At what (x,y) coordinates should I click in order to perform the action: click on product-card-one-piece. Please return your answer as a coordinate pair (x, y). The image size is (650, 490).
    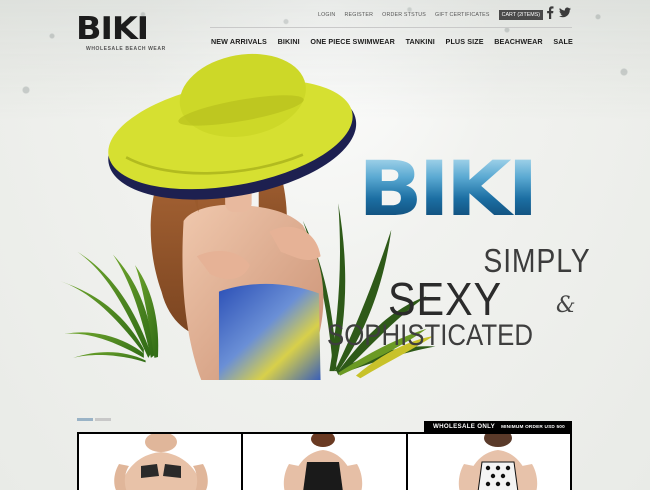
    Looking at the image, I should click on (324, 462).